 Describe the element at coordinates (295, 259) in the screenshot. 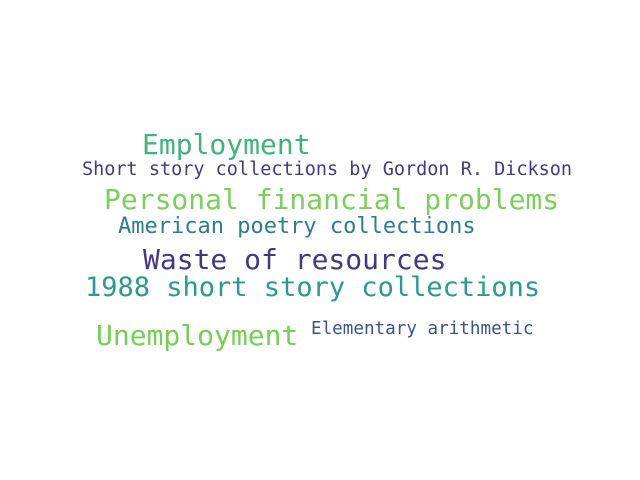

I see `word-waste-of-resources: Waste of resources` at that location.